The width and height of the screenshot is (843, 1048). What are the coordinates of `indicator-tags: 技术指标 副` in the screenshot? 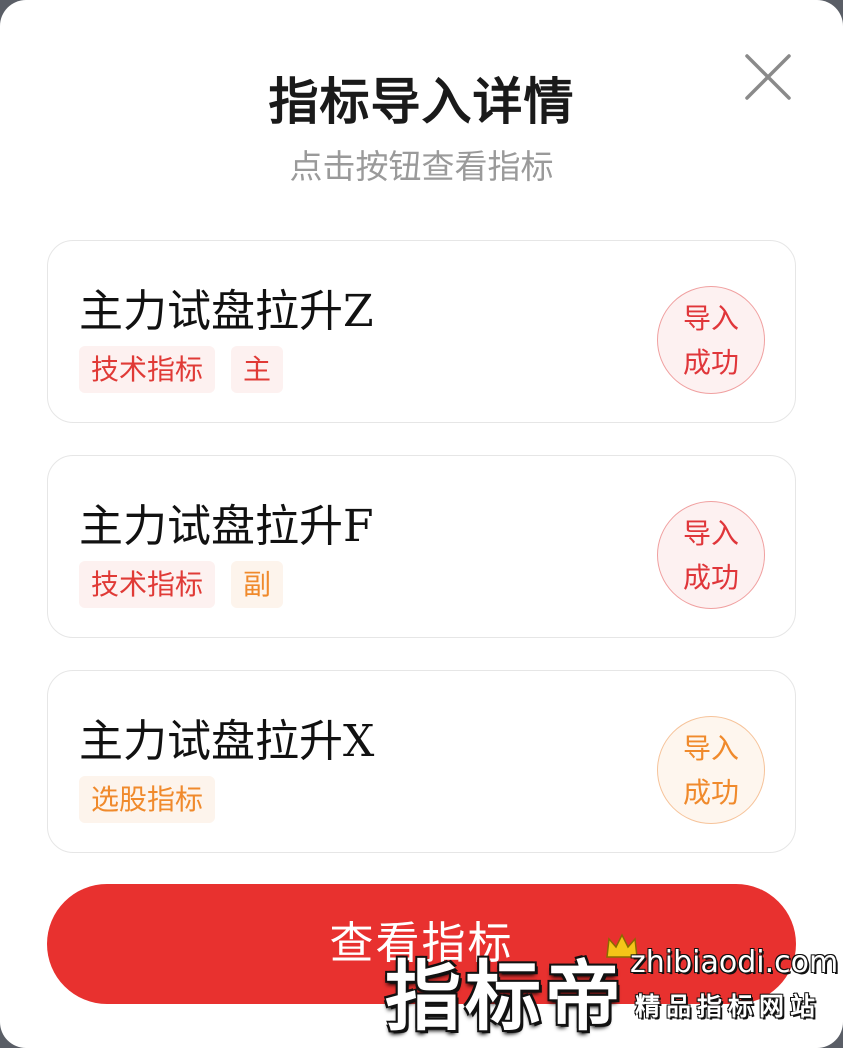 It's located at (181, 584).